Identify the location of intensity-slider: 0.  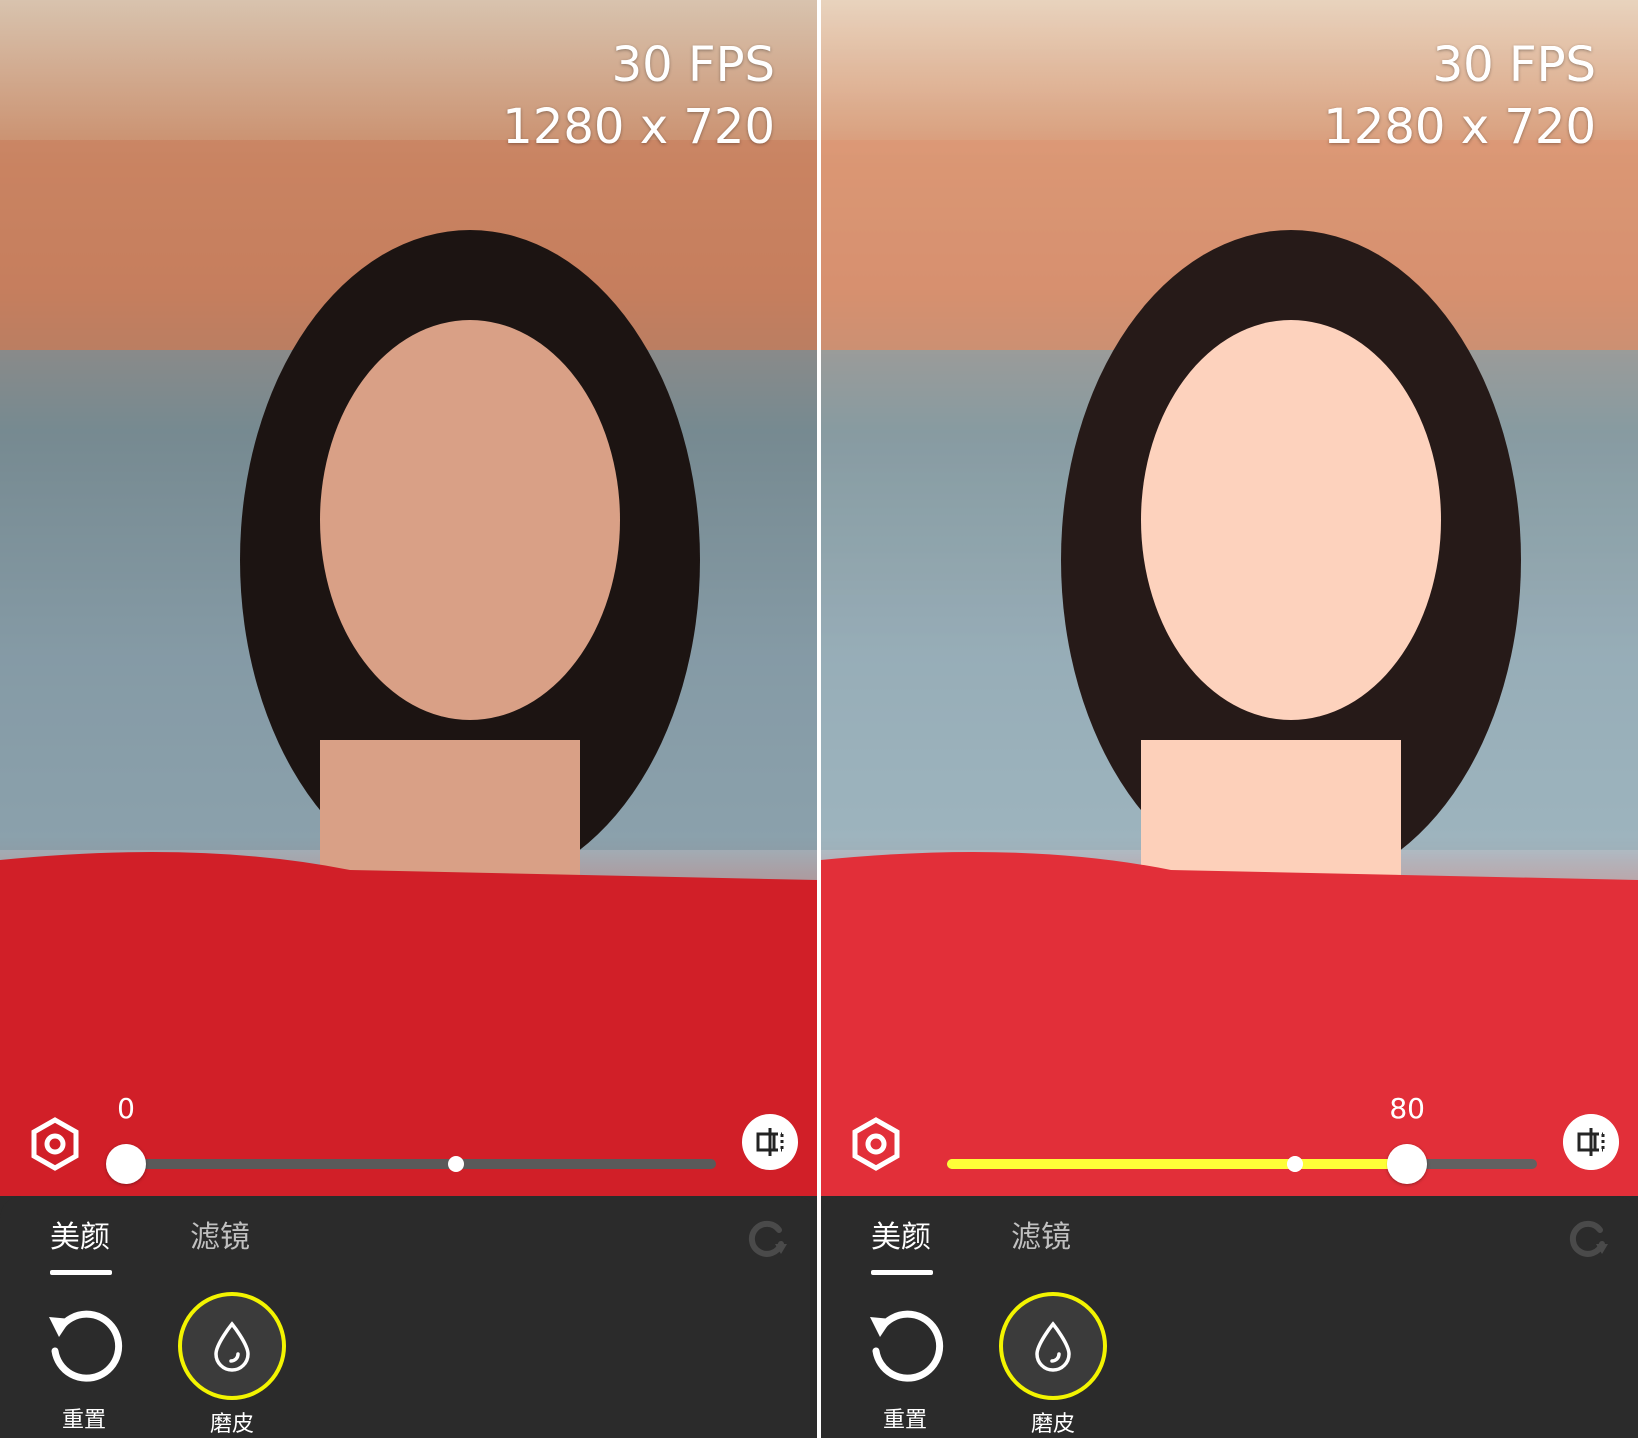
(411, 1138).